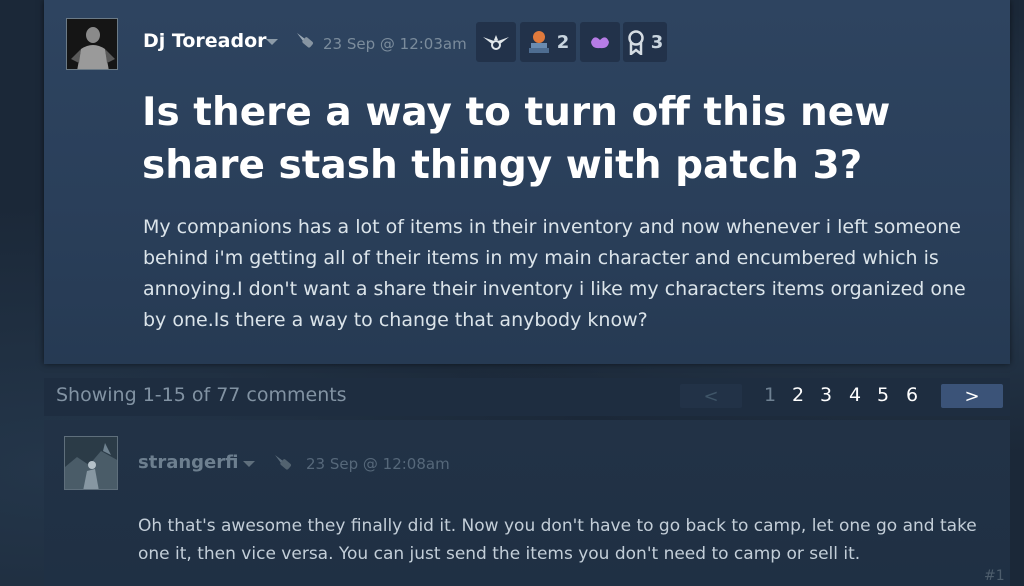  Describe the element at coordinates (635, 42) in the screenshot. I see `ribbon-medal-icon` at that location.